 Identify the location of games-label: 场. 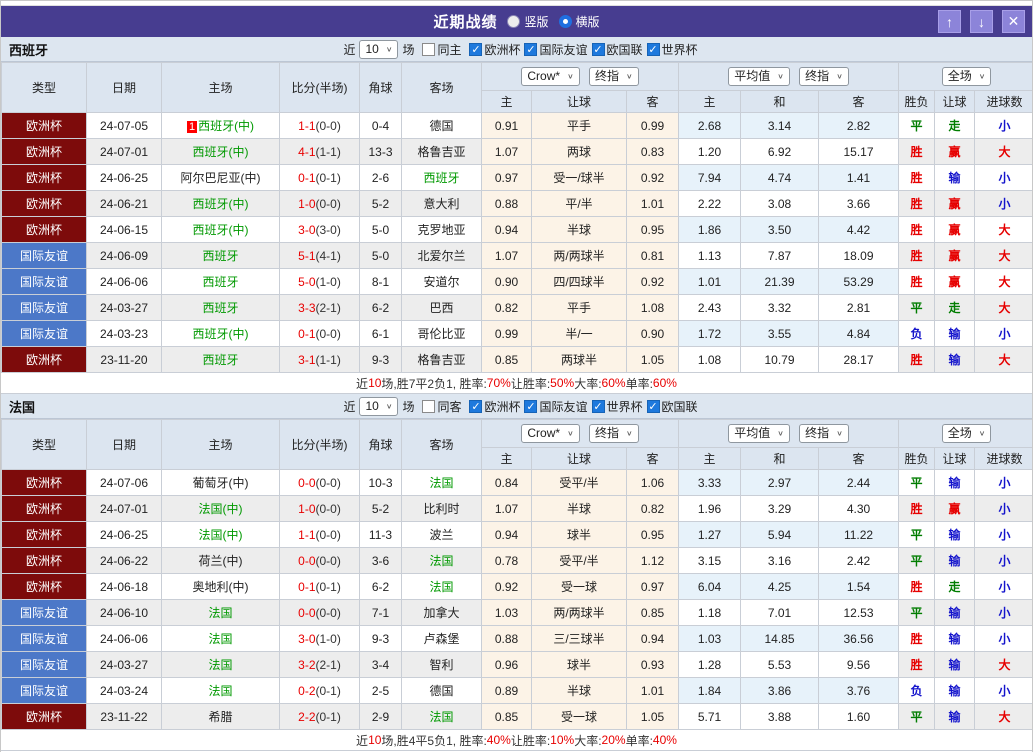
(408, 406).